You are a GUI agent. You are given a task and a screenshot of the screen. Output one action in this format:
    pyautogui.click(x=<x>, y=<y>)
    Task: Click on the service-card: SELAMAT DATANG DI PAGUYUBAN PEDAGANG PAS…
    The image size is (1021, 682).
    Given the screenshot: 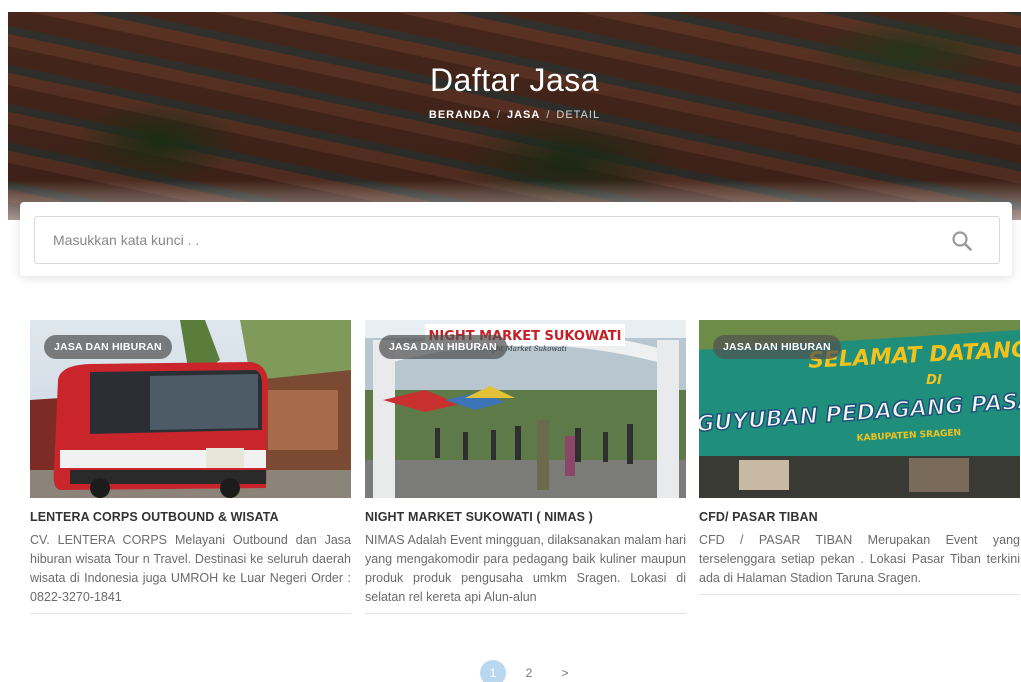 What is the action you would take?
    pyautogui.click(x=859, y=457)
    